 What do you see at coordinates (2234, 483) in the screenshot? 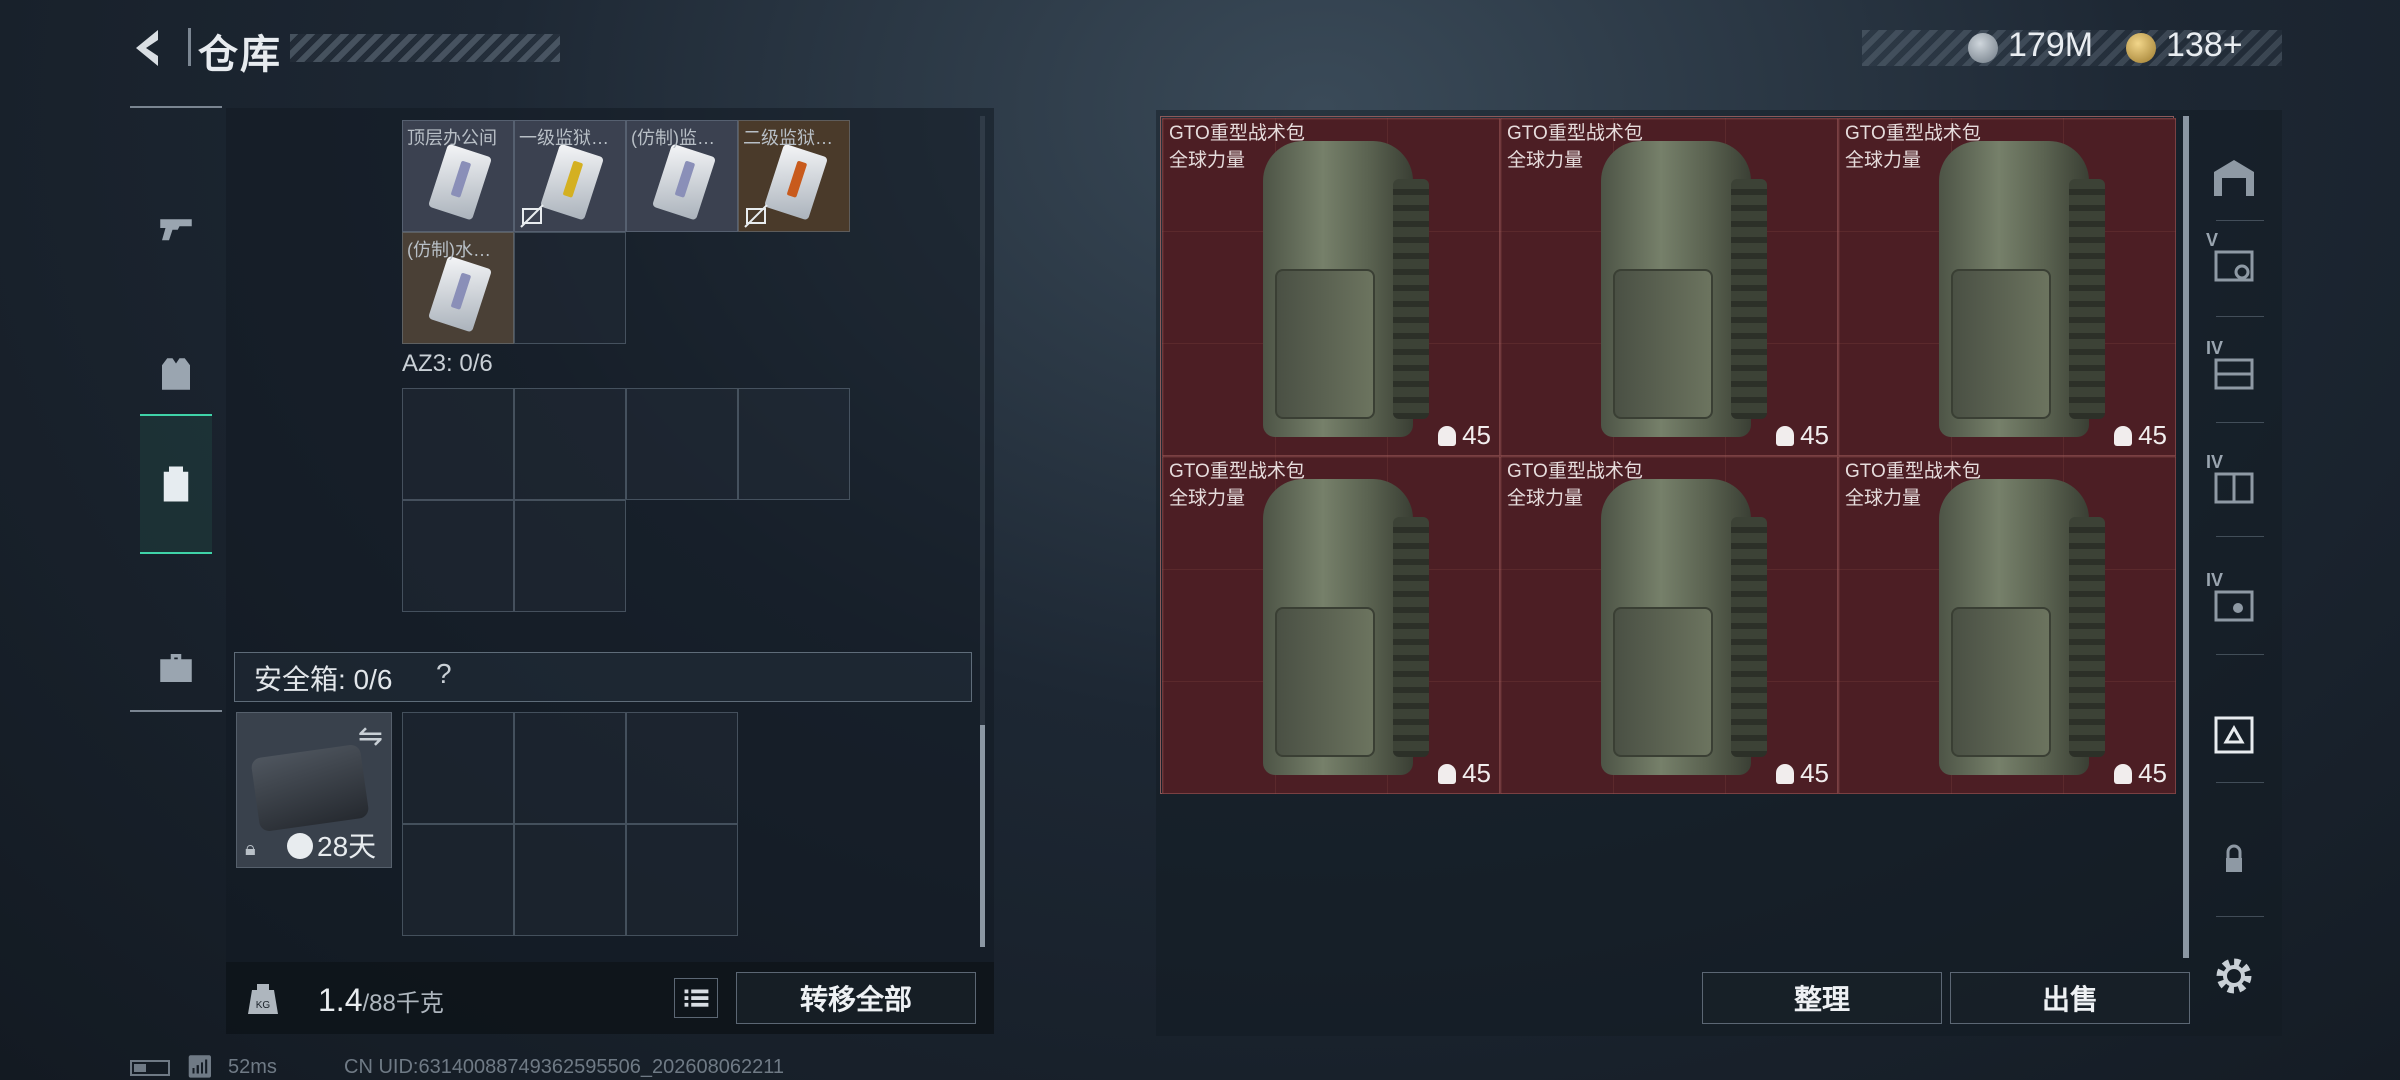
I see `storage-page-tab-3: IV` at bounding box center [2234, 483].